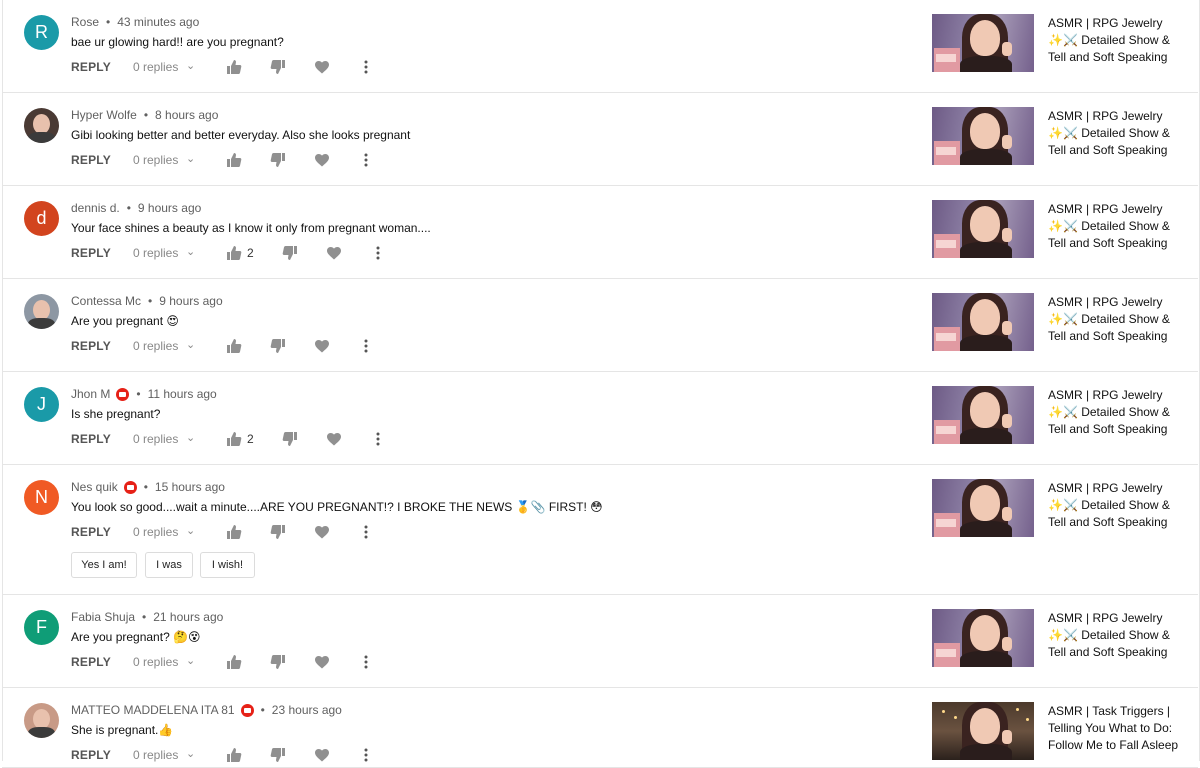 This screenshot has width=1200, height=768. I want to click on author-name: Rose, so click(85, 22).